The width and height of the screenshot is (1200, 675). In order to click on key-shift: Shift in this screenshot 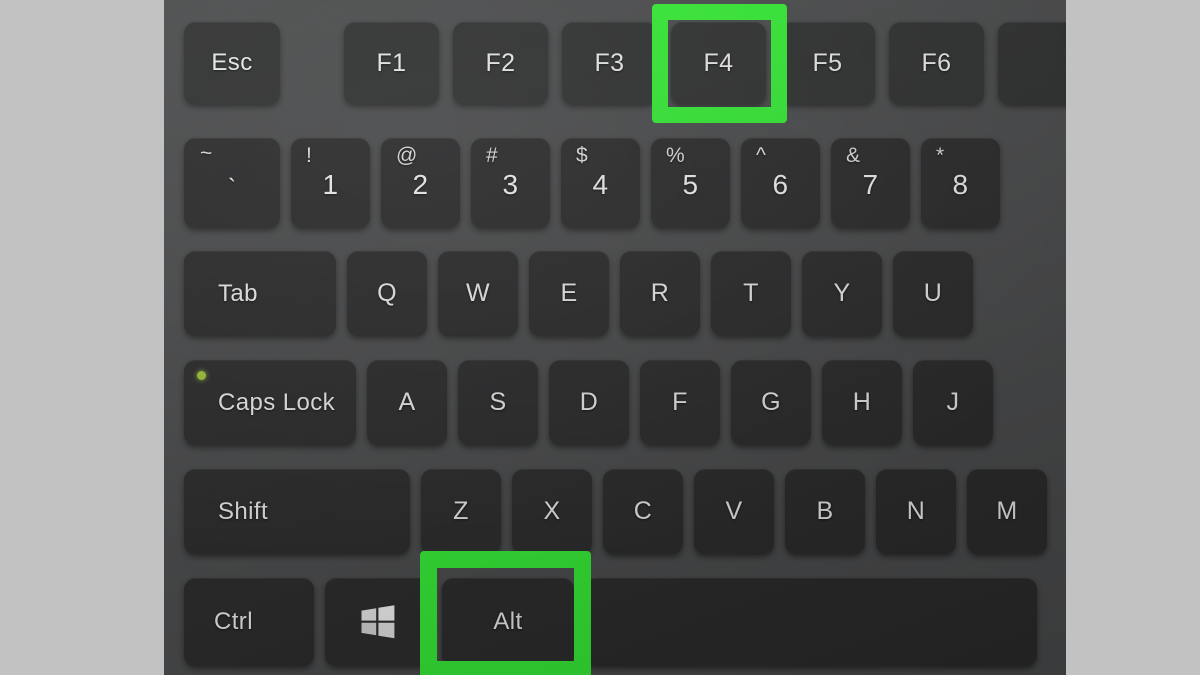, I will do `click(297, 511)`.